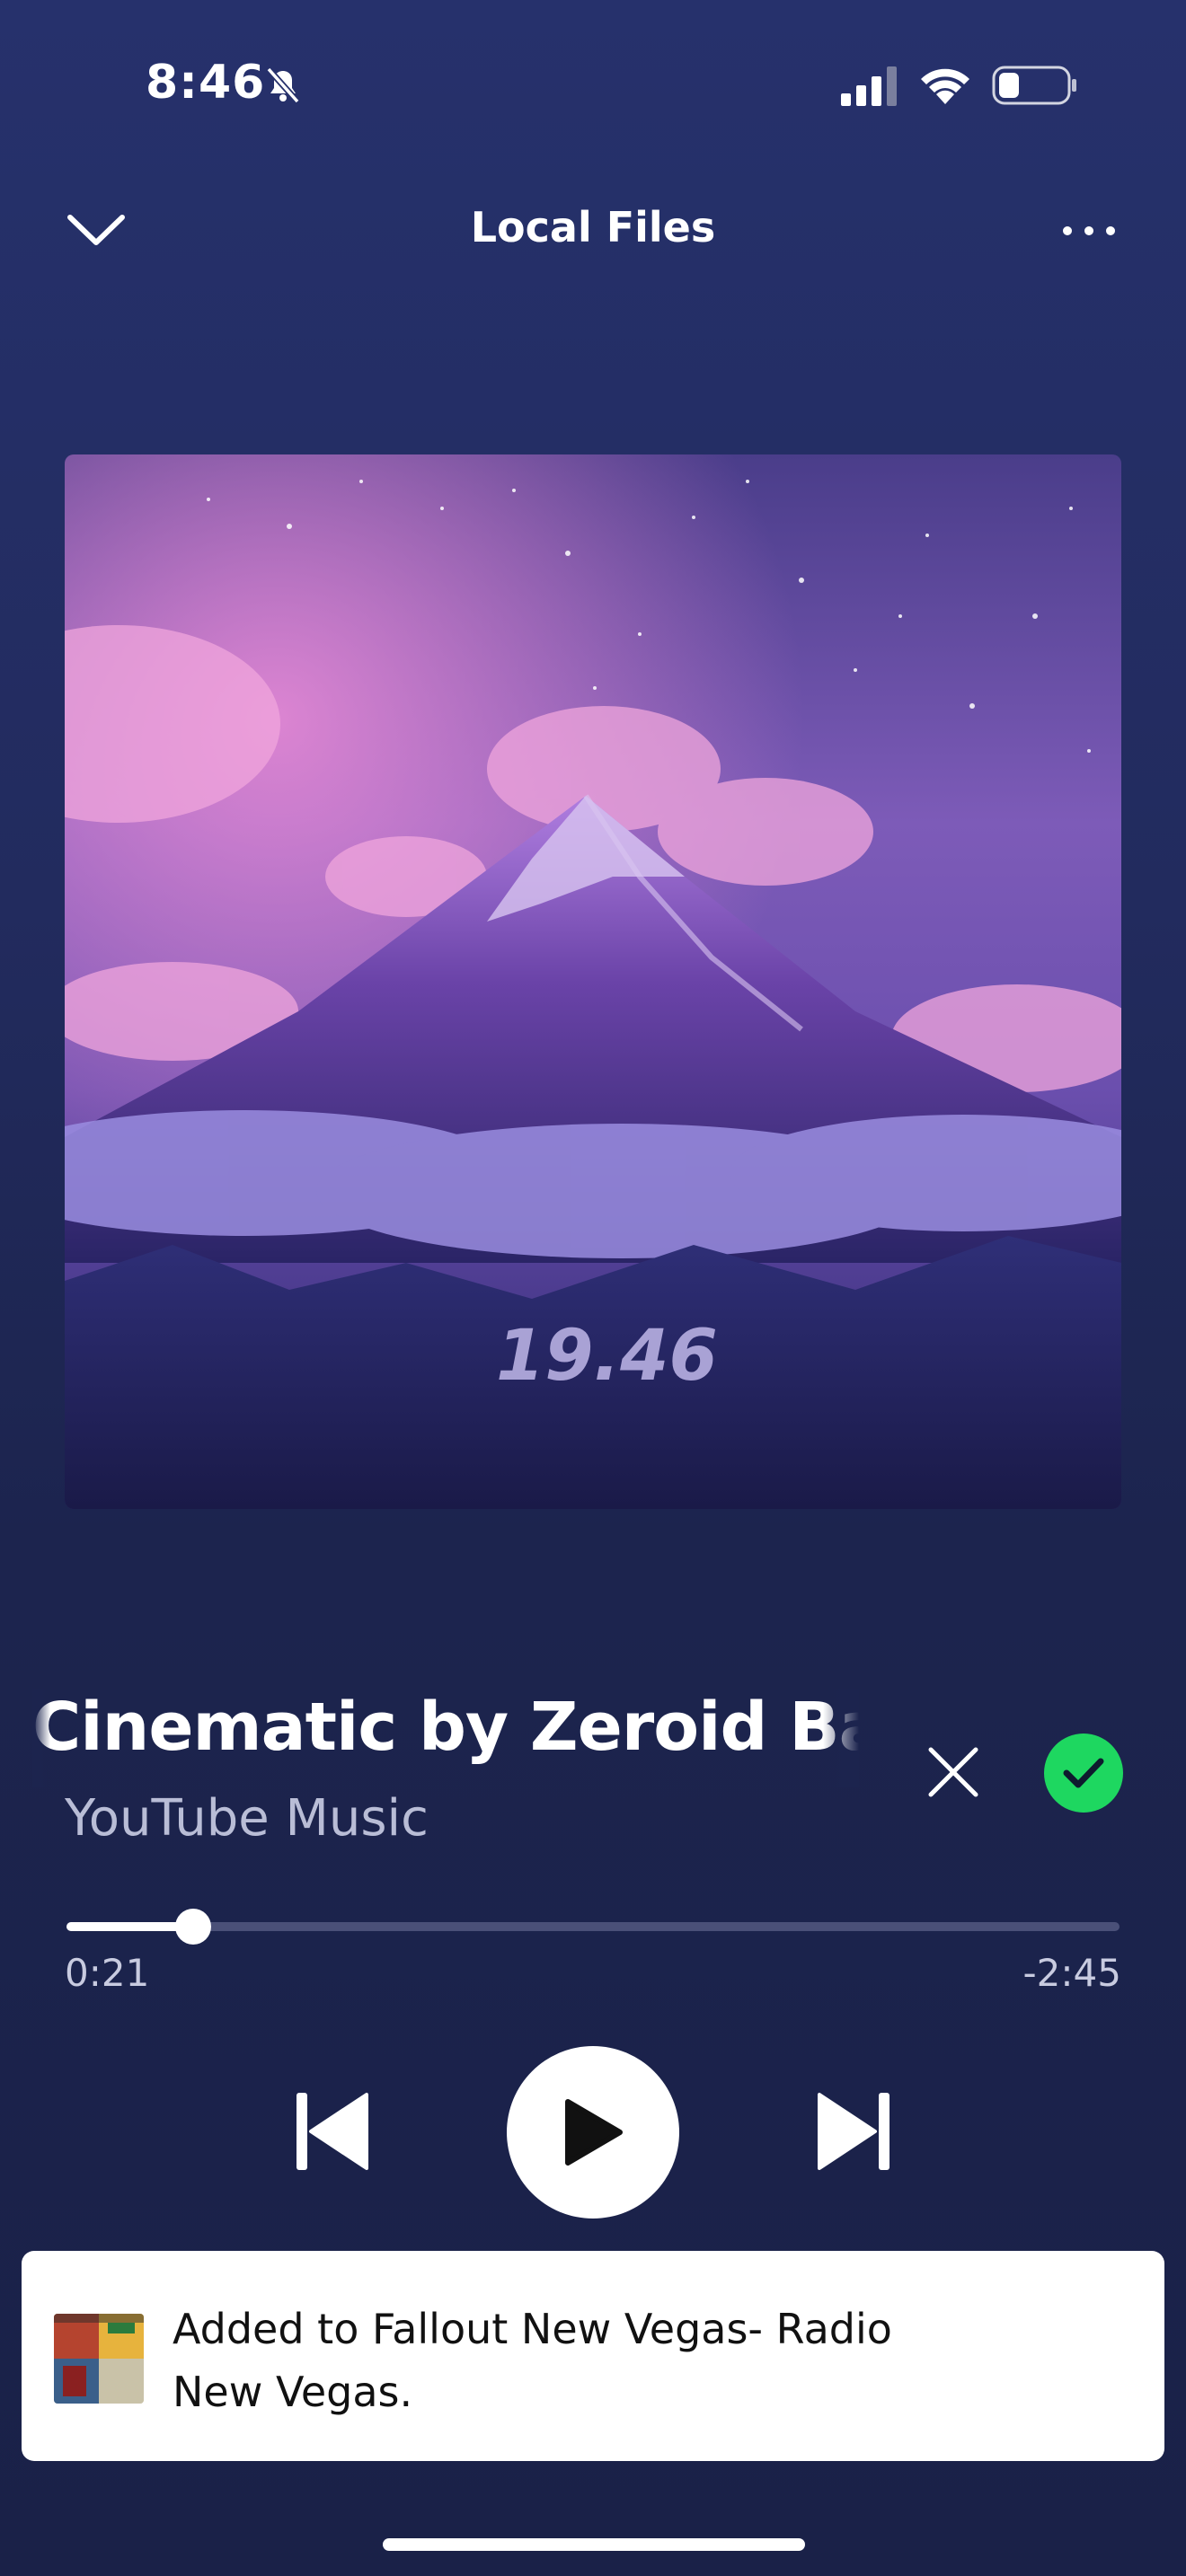 This screenshot has width=1186, height=2576. I want to click on battery-icon, so click(1034, 85).